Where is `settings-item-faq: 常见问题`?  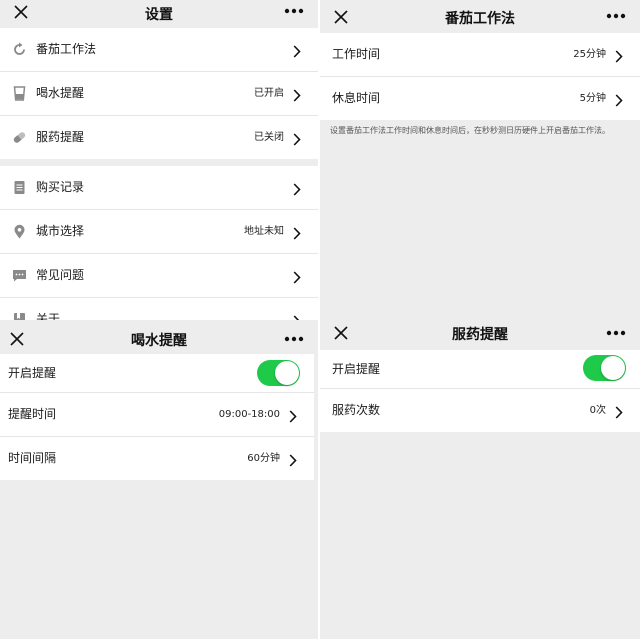
settings-item-faq: 常见问题 is located at coordinates (159, 276).